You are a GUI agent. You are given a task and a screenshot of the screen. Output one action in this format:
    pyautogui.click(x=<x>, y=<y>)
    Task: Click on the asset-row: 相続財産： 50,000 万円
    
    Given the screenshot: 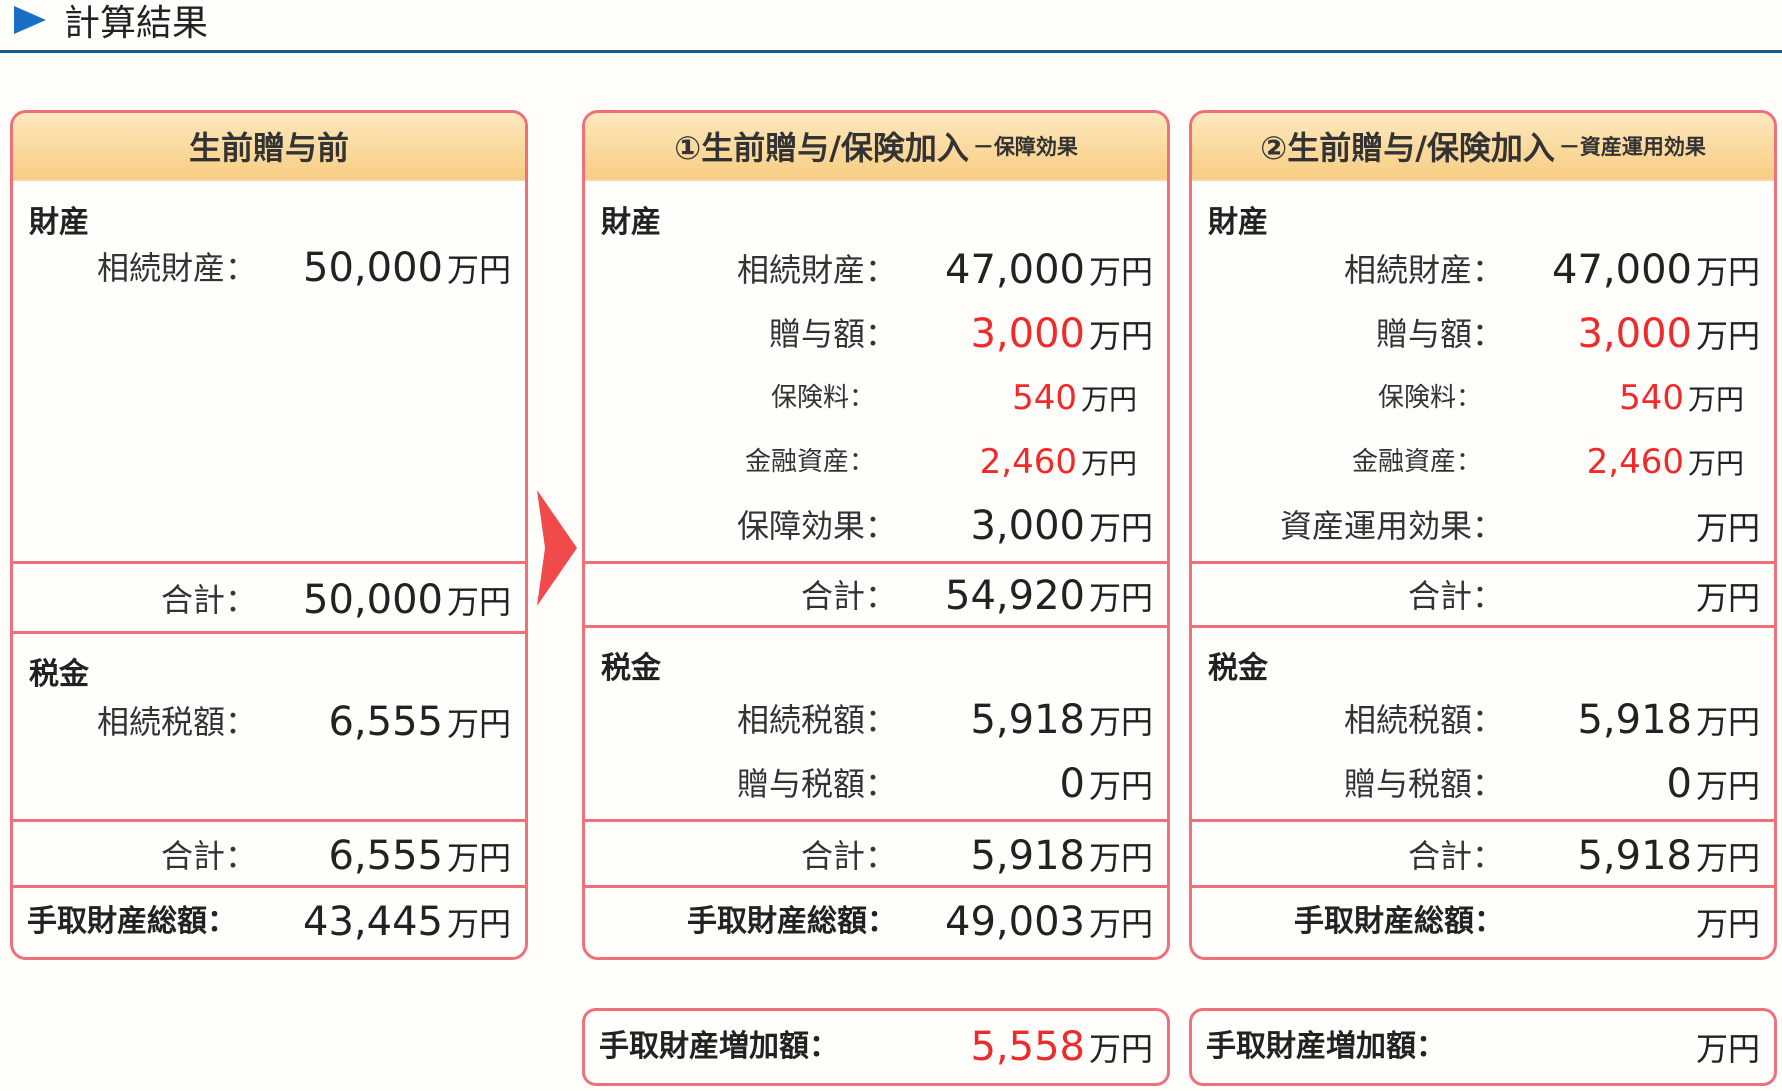 What is the action you would take?
    pyautogui.click(x=269, y=268)
    